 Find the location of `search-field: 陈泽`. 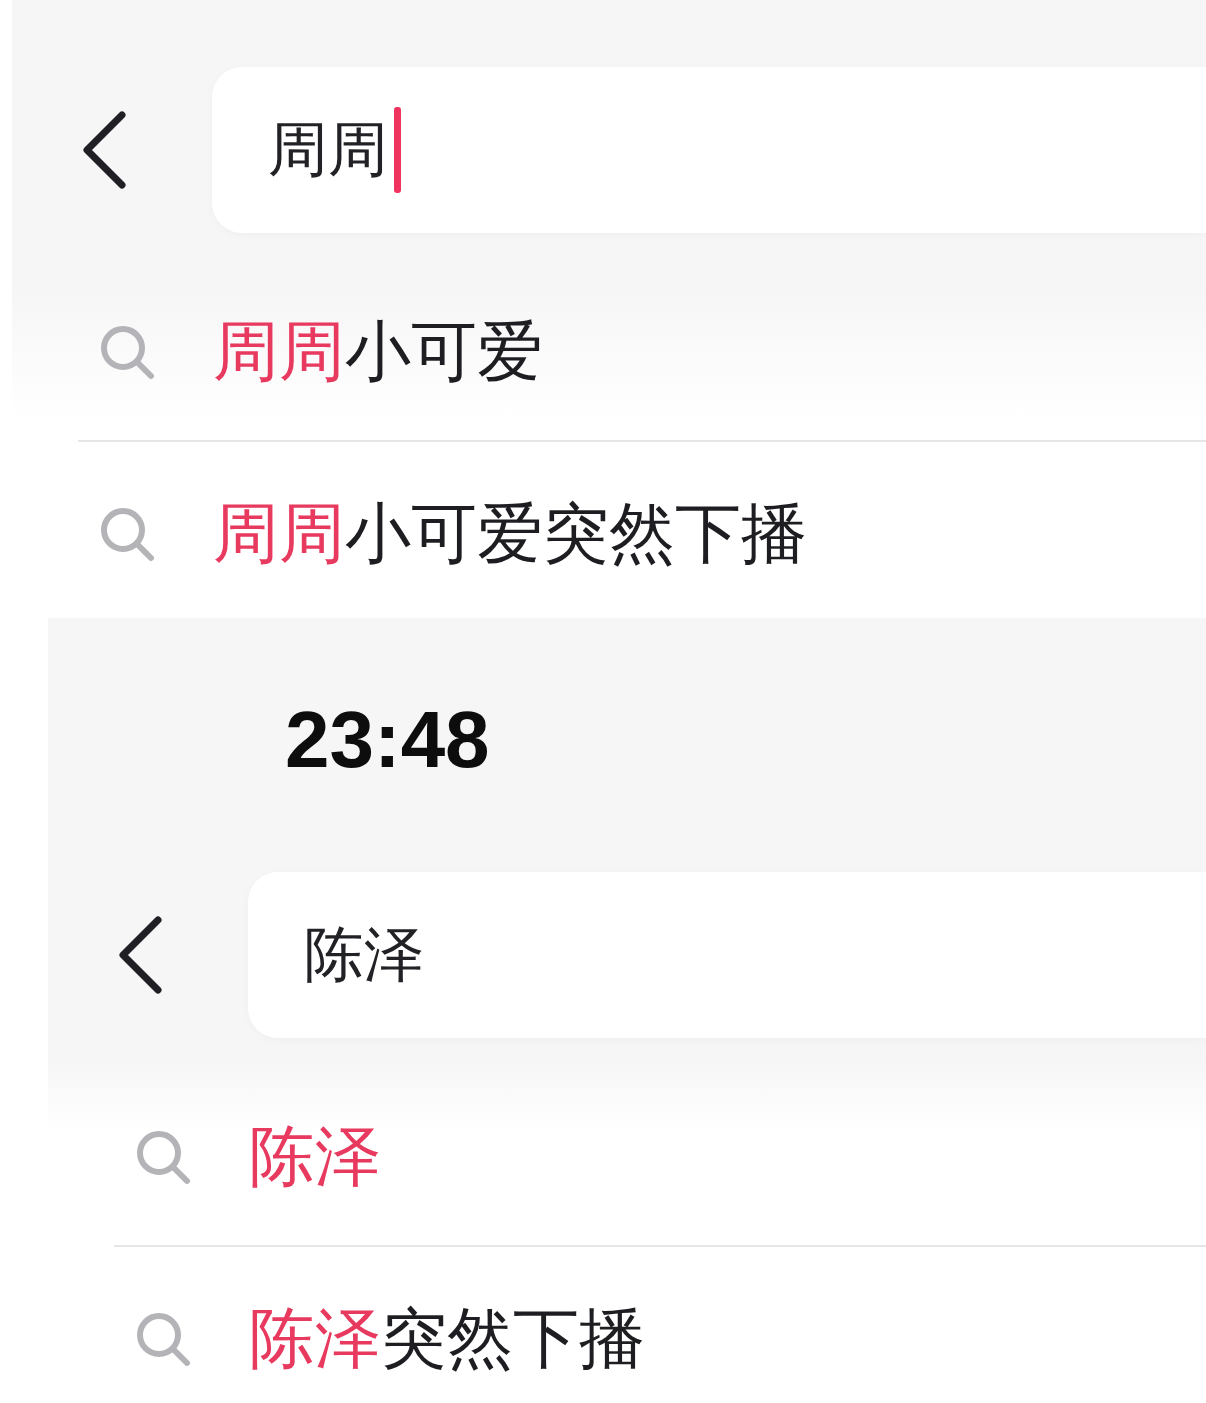

search-field: 陈泽 is located at coordinates (727, 955).